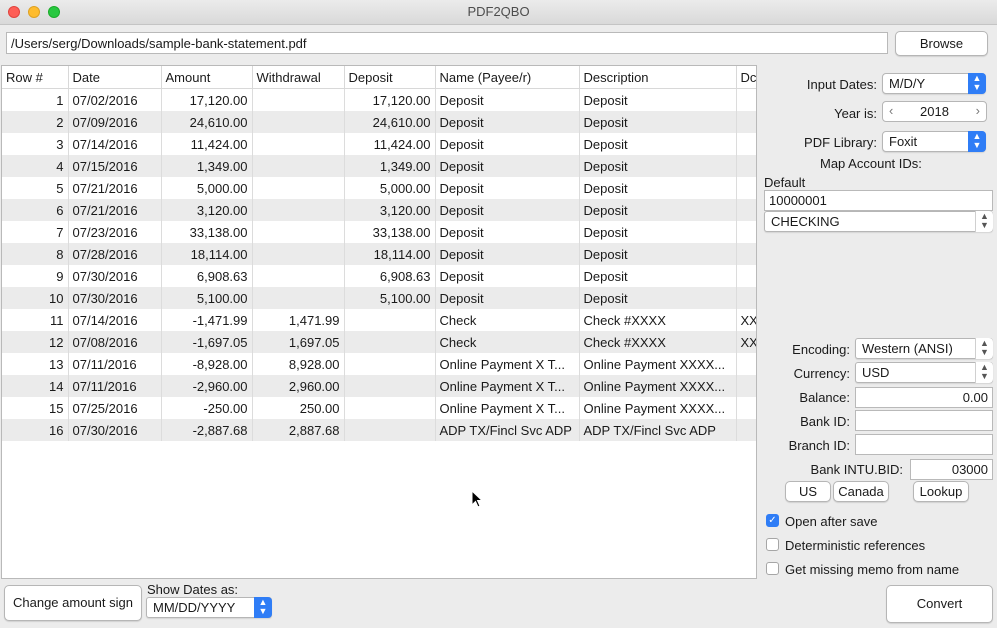 The image size is (997, 628). I want to click on table-cell: 1,697.05, so click(298, 342).